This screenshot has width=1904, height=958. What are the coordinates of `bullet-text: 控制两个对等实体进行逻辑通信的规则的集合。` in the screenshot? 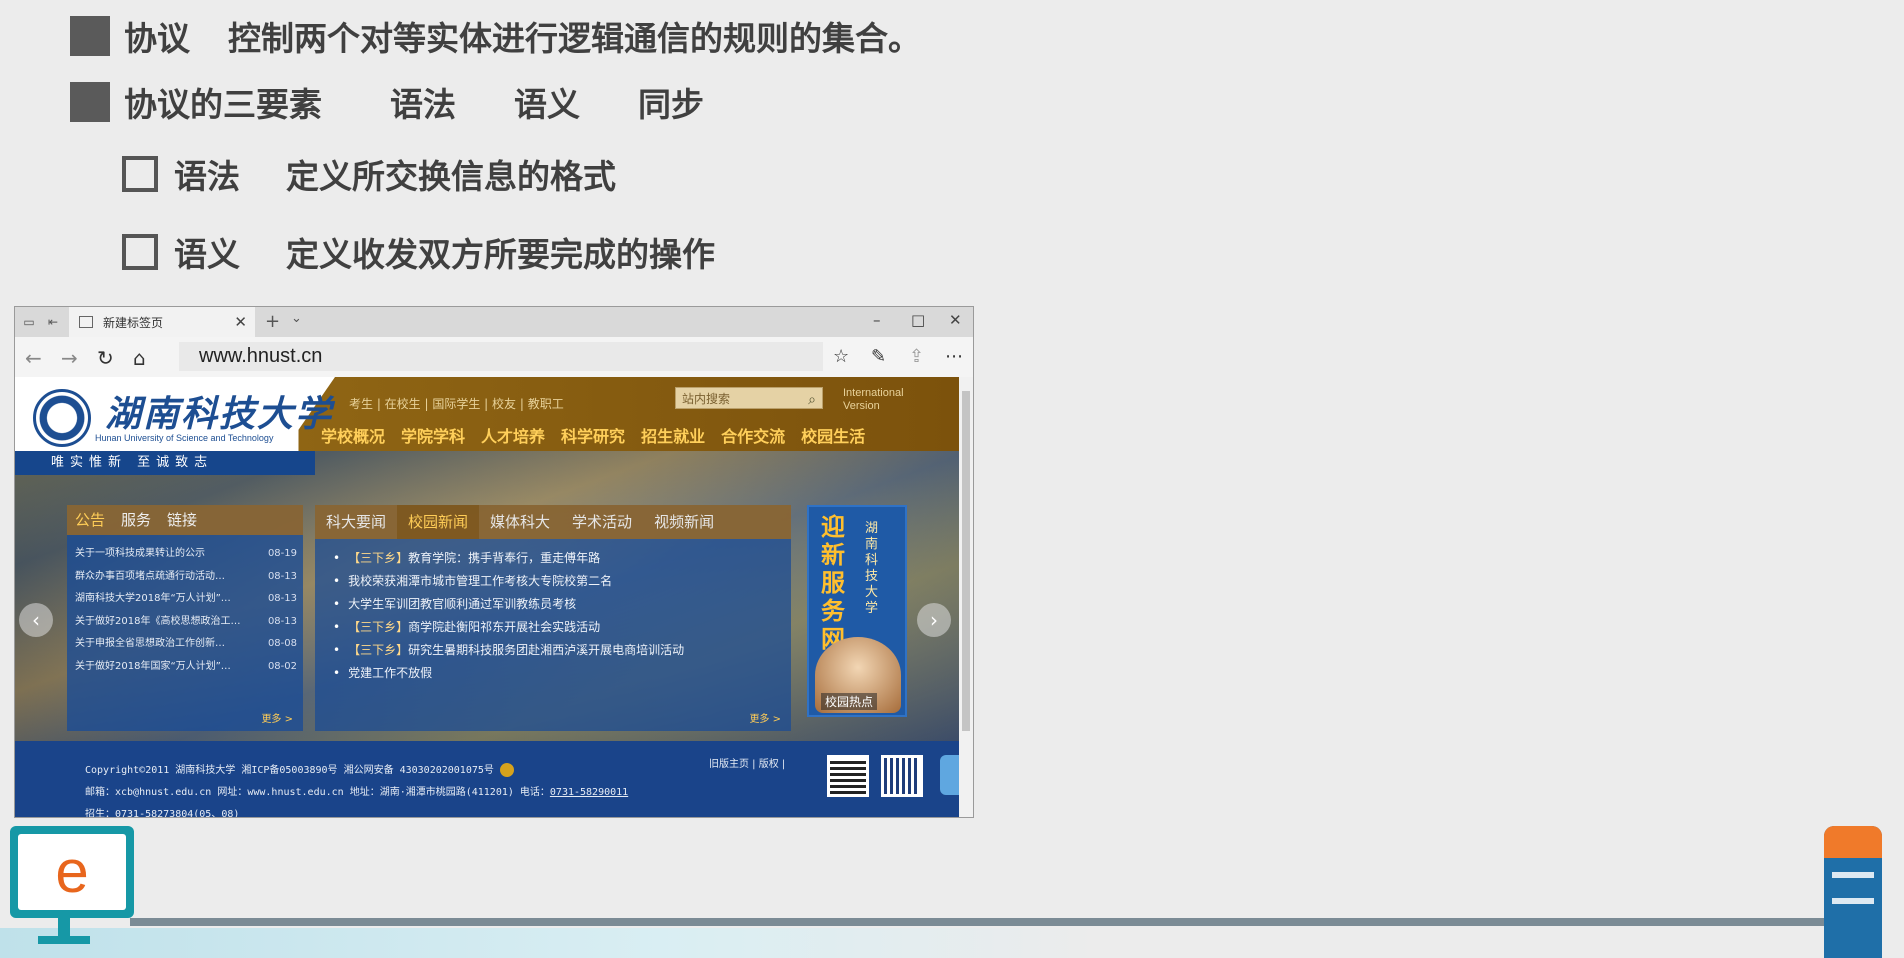 It's located at (574, 38).